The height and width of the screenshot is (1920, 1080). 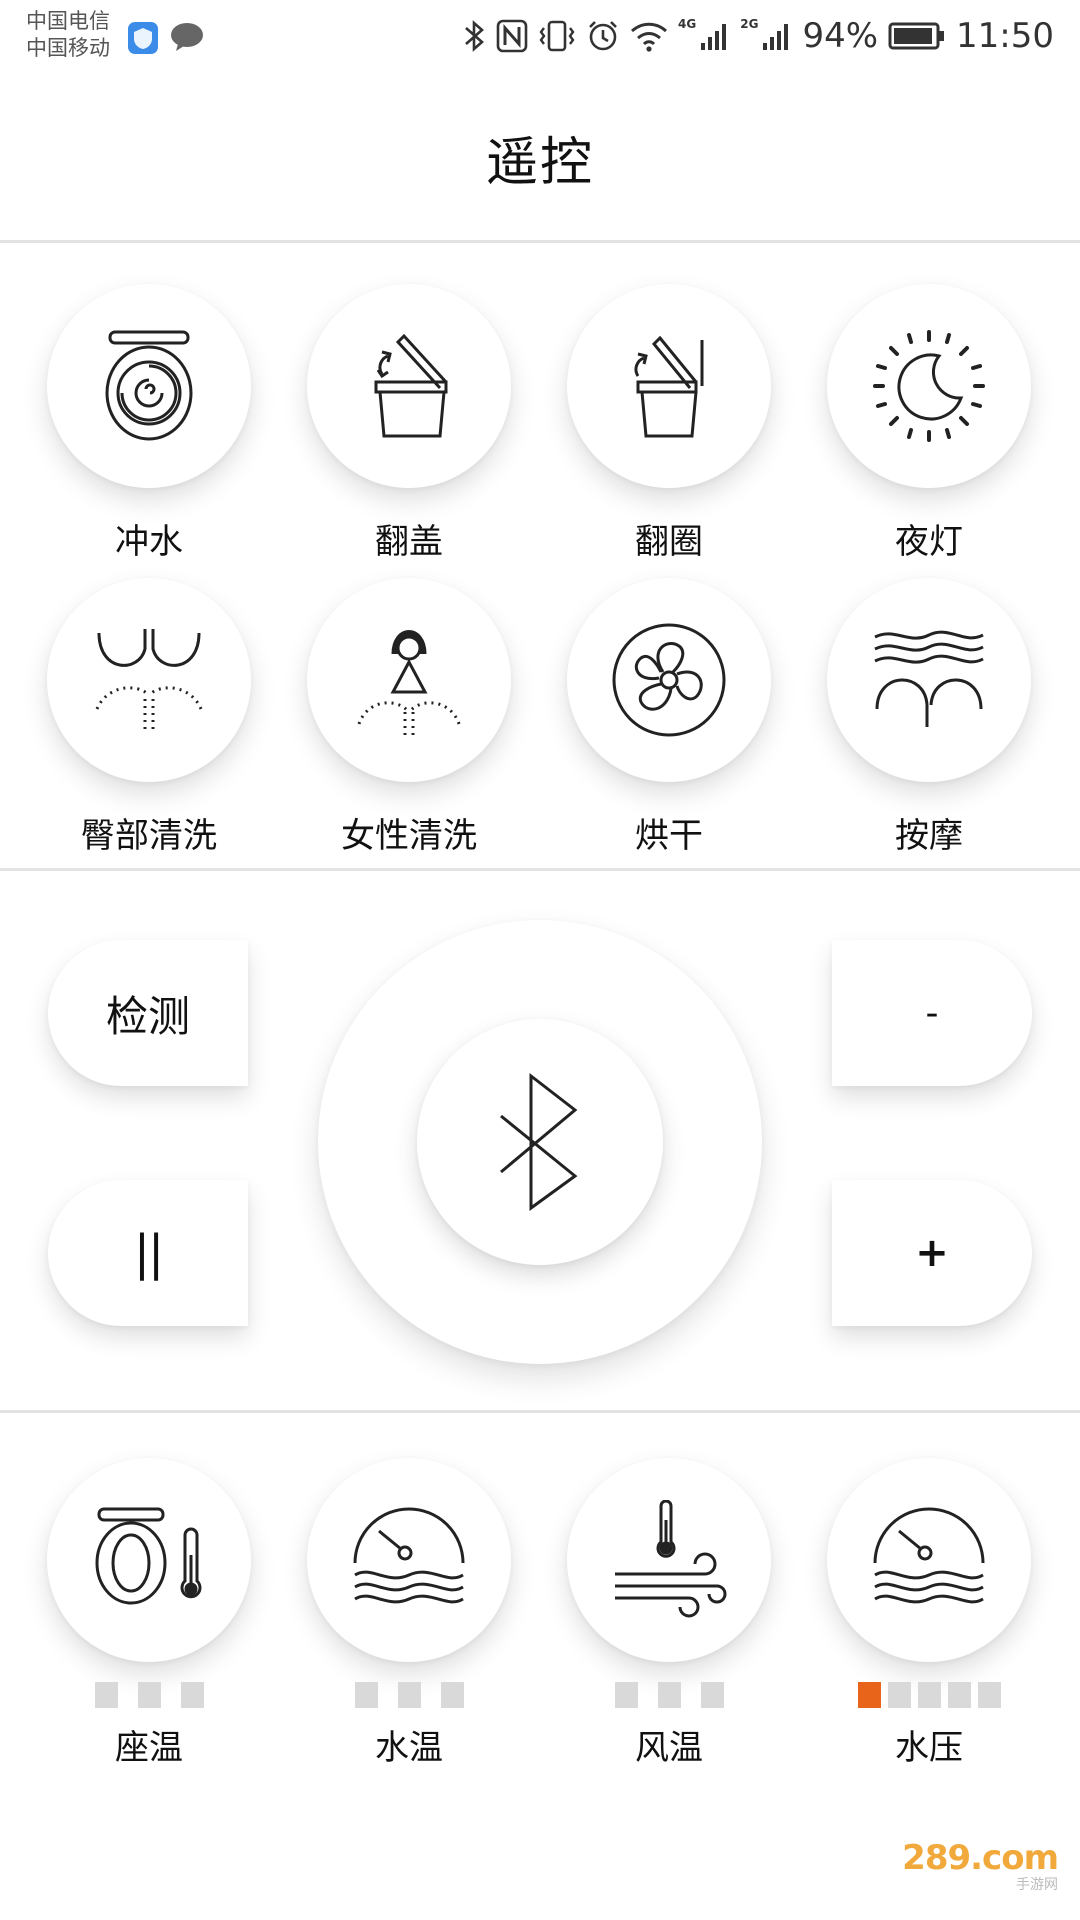 What do you see at coordinates (840, 36) in the screenshot?
I see `battery-percent: 94%` at bounding box center [840, 36].